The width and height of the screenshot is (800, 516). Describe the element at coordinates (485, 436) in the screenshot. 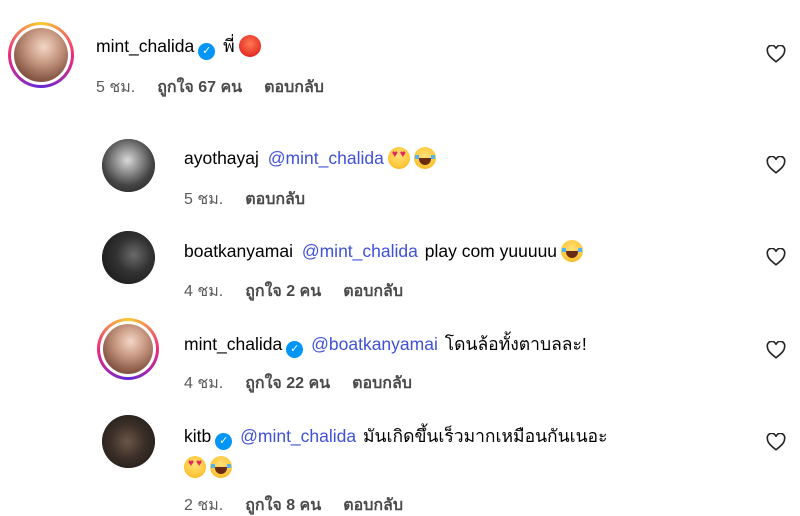

I see `comment-text: มันเกิดขึ้นเร็วมากเหมือนกันเนอะ` at that location.